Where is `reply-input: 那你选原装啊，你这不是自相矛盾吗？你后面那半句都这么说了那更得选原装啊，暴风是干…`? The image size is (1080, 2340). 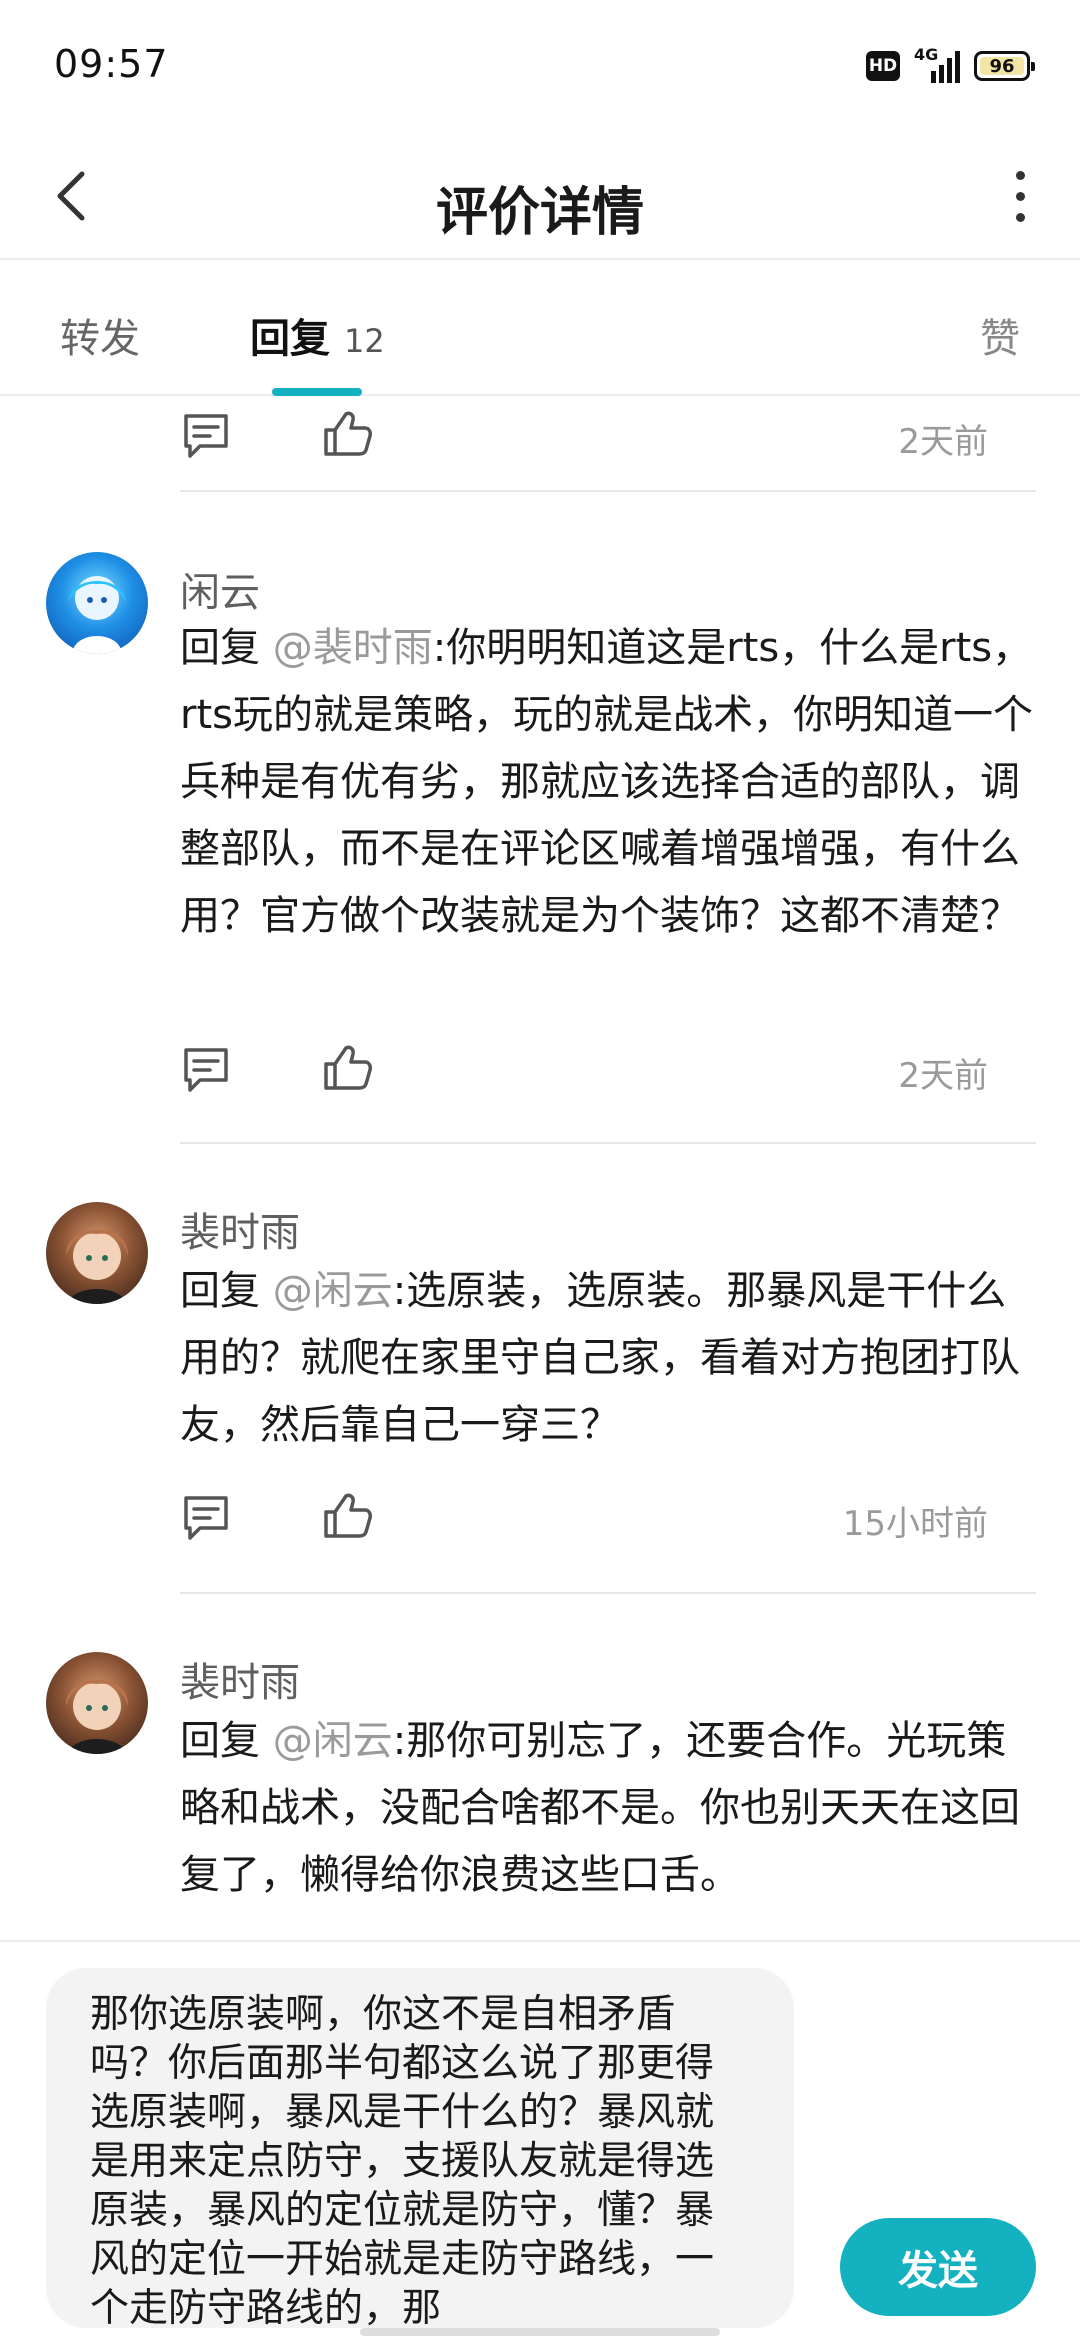
reply-input: 那你选原装啊，你这不是自相矛盾吗？你后面那半句都这么说了那更得选原装啊，暴风是干… is located at coordinates (420, 2148).